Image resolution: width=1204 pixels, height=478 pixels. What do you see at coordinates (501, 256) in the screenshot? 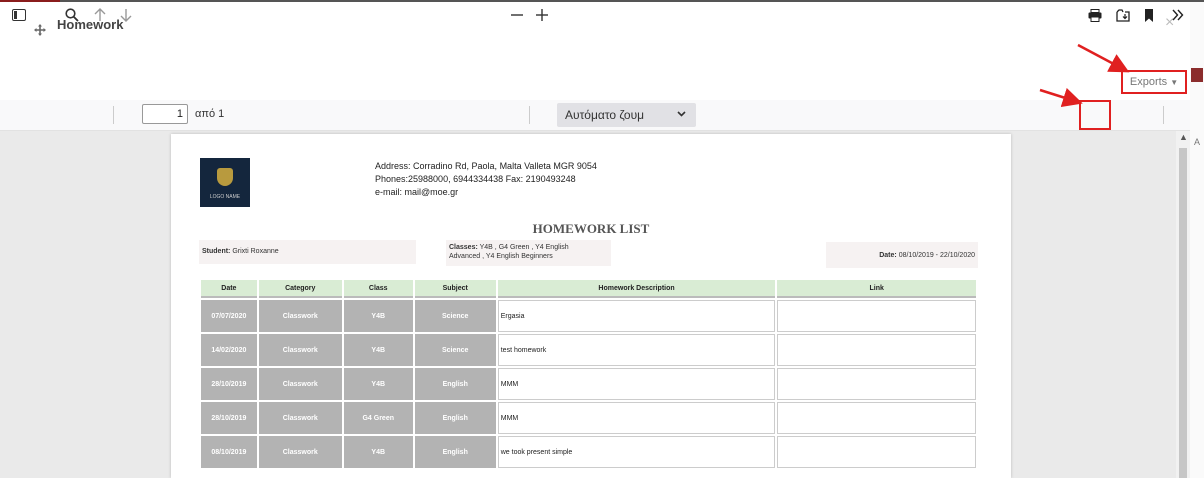
I see `classes-value-2: Advanced , Y4 English Beginners` at bounding box center [501, 256].